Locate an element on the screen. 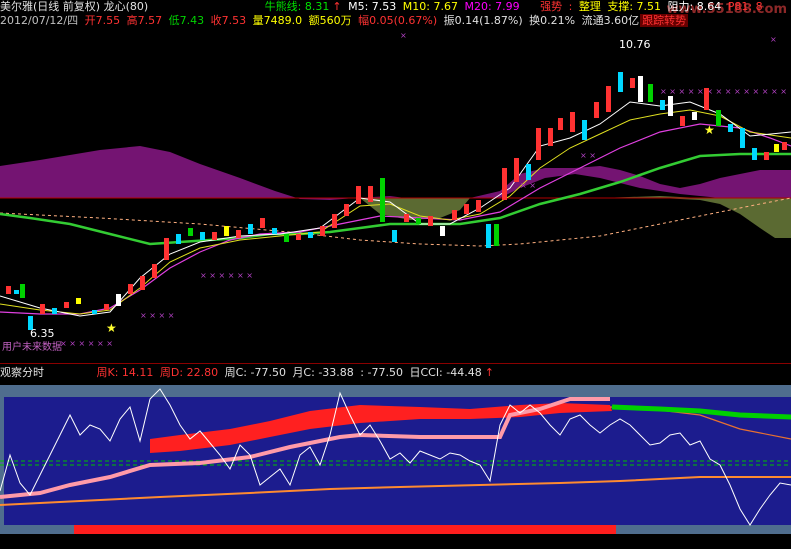 This screenshot has height=549, width=791. strong-label: 强势 is located at coordinates (551, 6).